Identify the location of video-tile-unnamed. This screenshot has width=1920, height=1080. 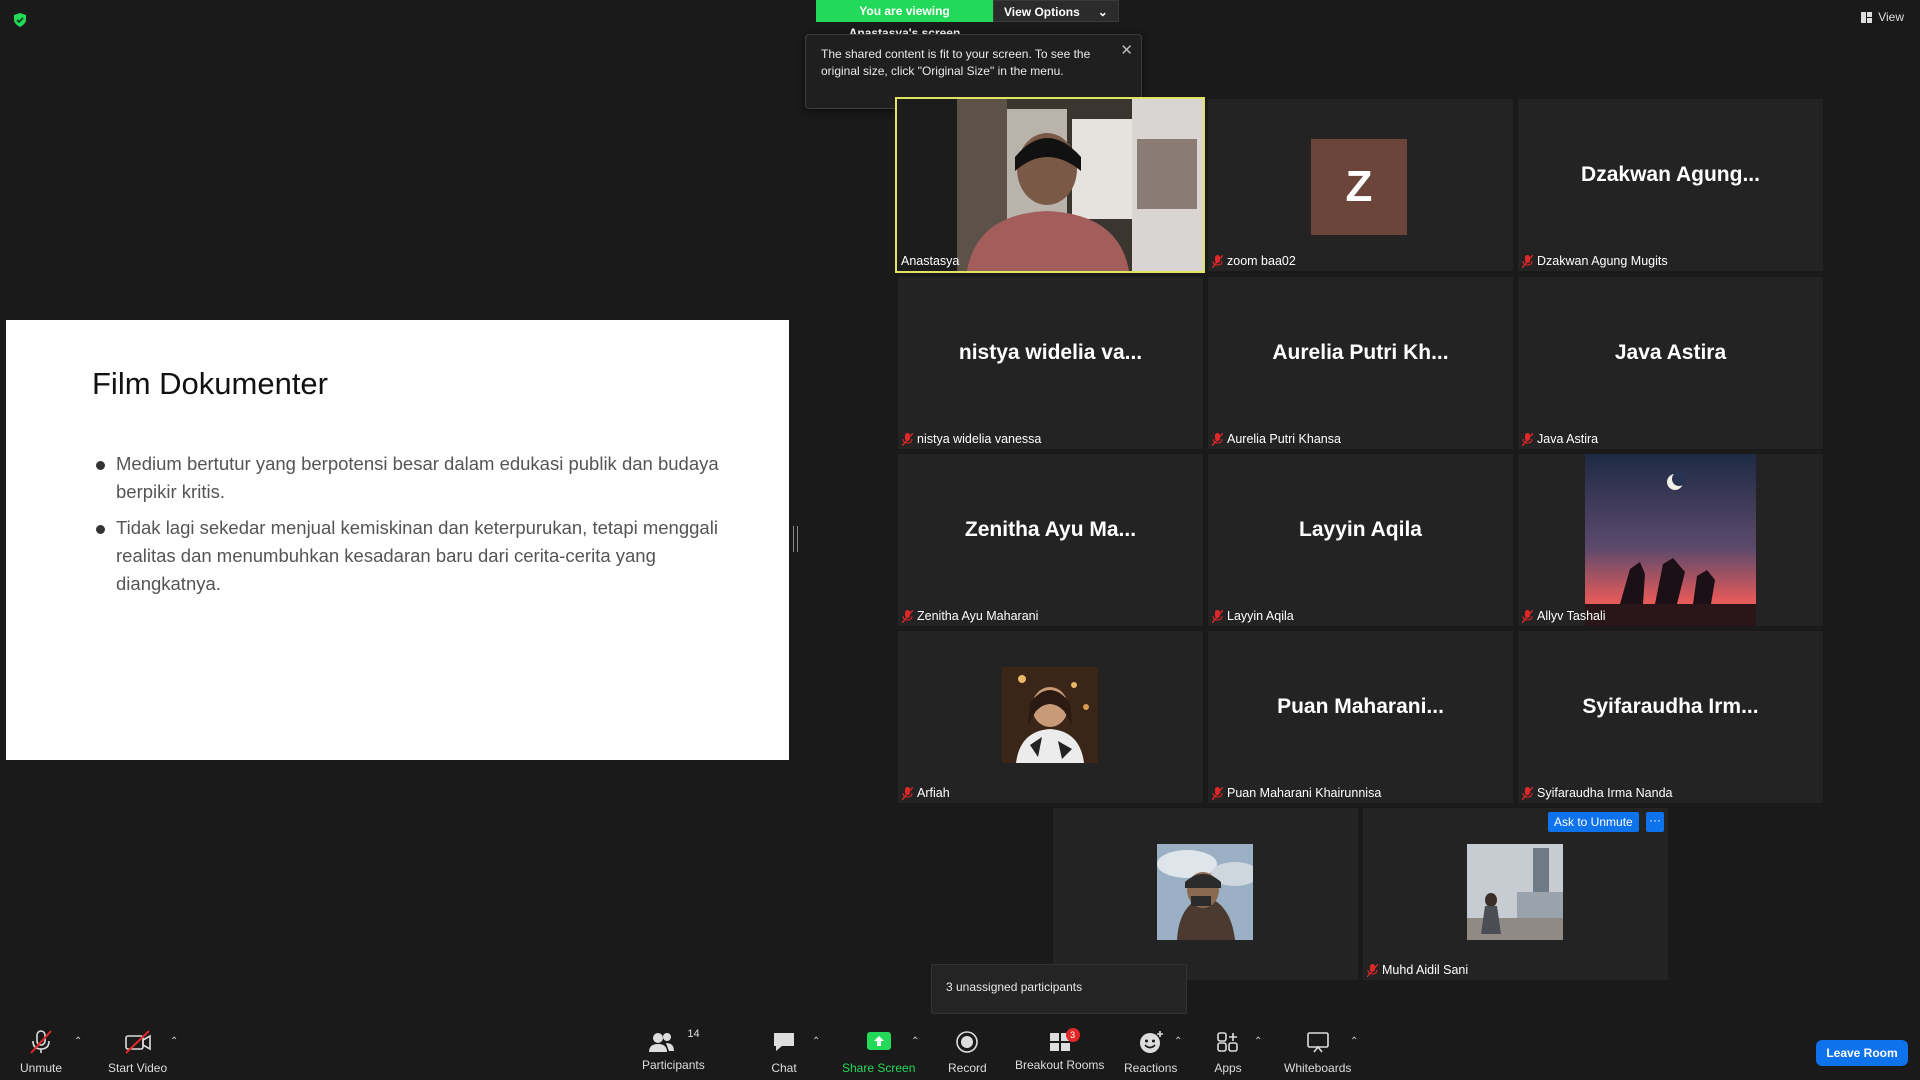
(1205, 894).